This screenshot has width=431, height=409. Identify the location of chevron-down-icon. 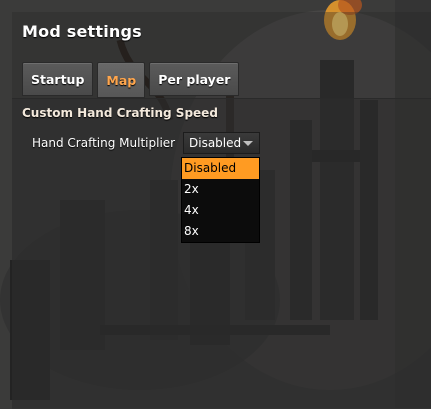
(248, 143).